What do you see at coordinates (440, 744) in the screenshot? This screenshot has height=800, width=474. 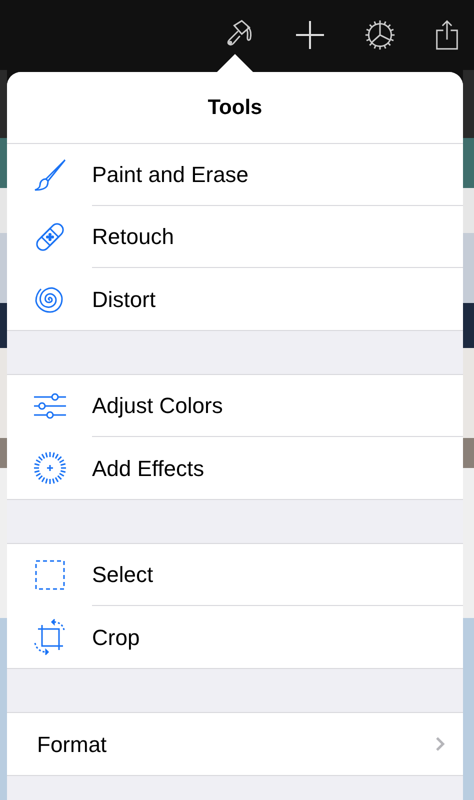 I see `chevron-right-icon` at bounding box center [440, 744].